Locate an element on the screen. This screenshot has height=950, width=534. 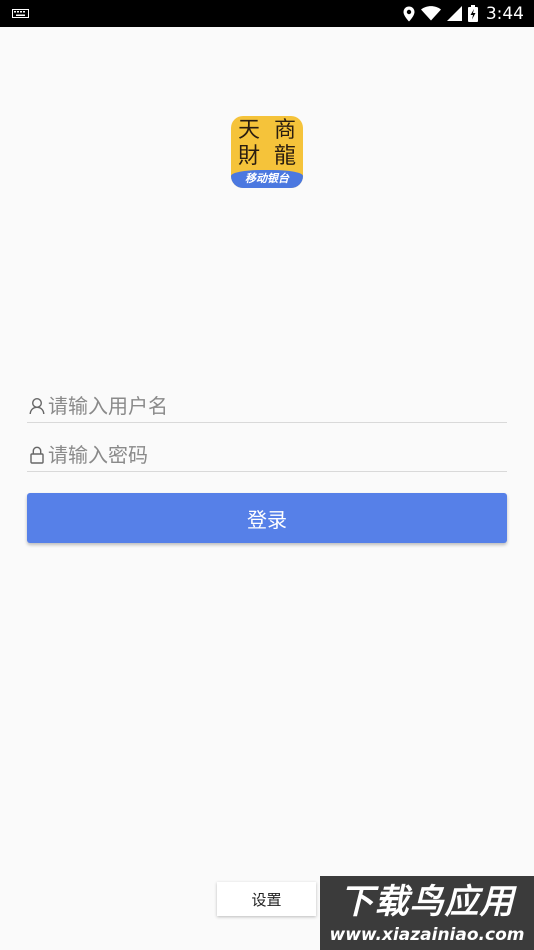
watermark-logo: 下载鸟应用 www.xiazainiao.com is located at coordinates (427, 913).